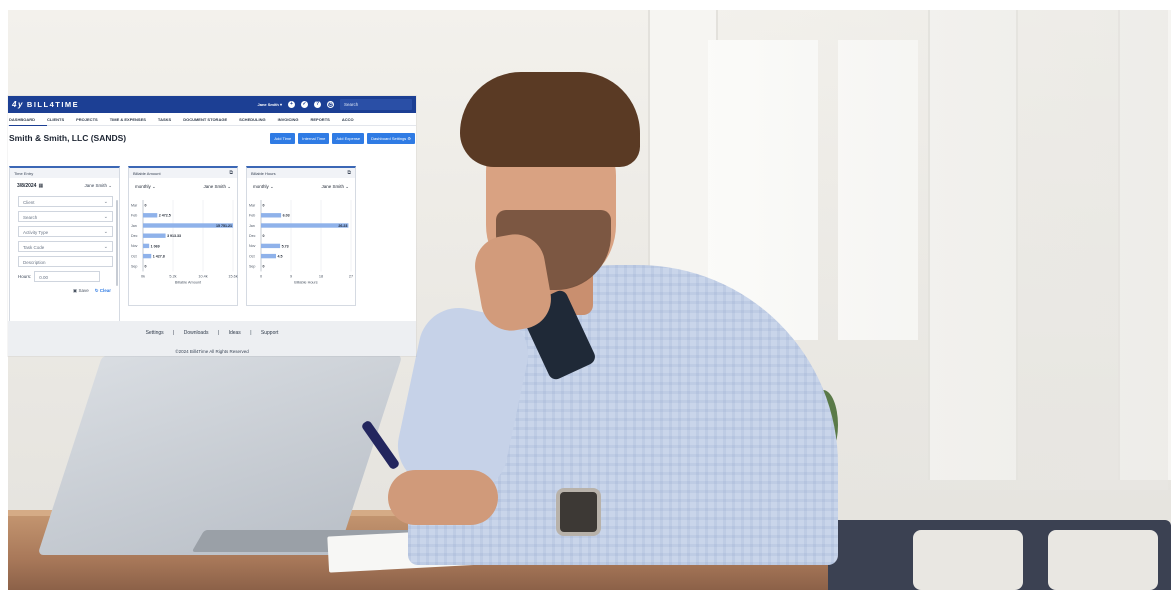 The image size is (1171, 590). What do you see at coordinates (330, 104) in the screenshot?
I see `clock-icon: ◷` at bounding box center [330, 104].